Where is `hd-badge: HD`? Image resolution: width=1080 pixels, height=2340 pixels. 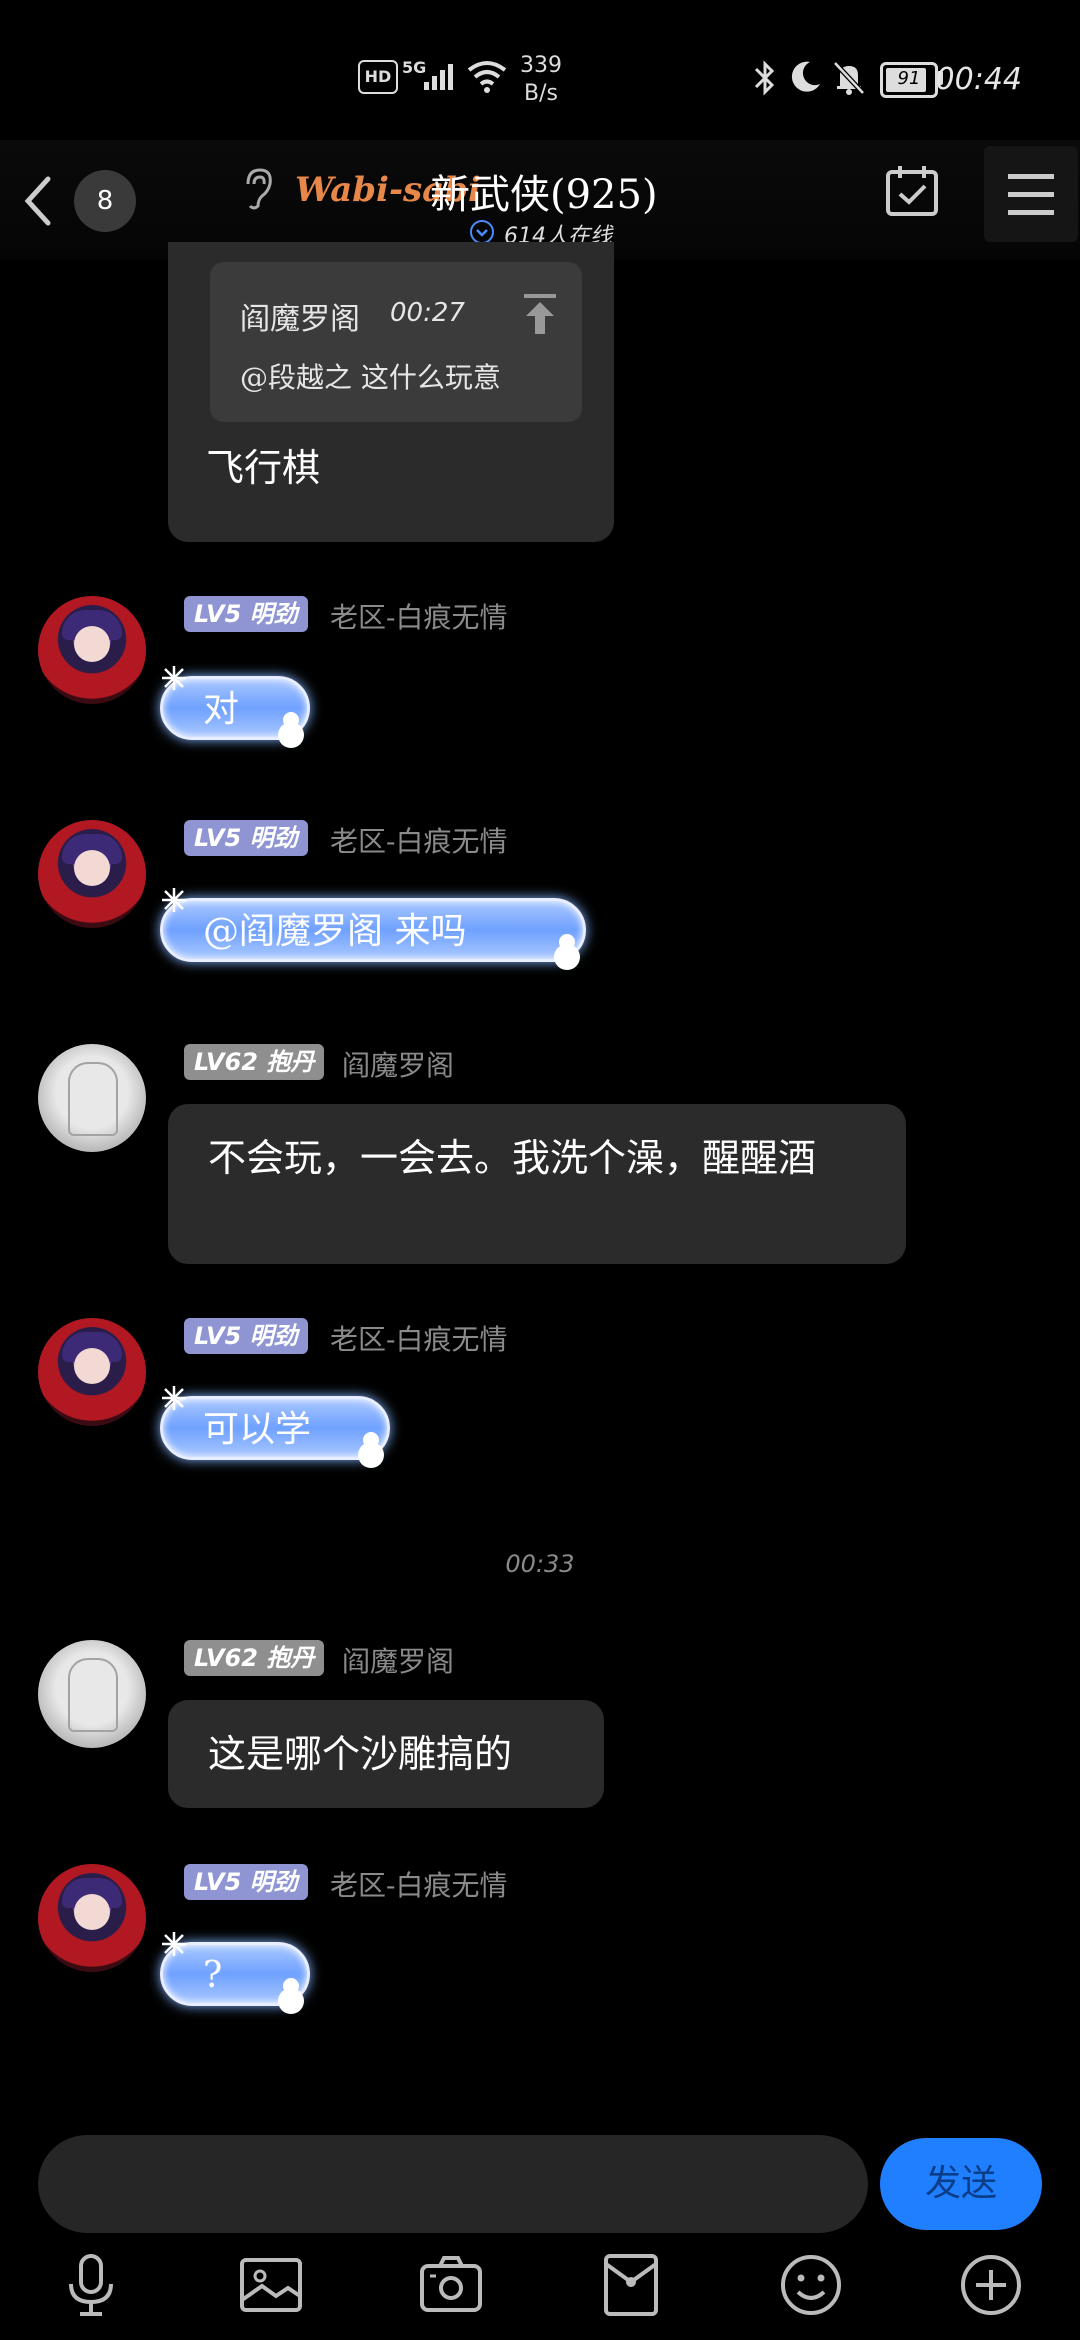
hd-badge: HD is located at coordinates (378, 77).